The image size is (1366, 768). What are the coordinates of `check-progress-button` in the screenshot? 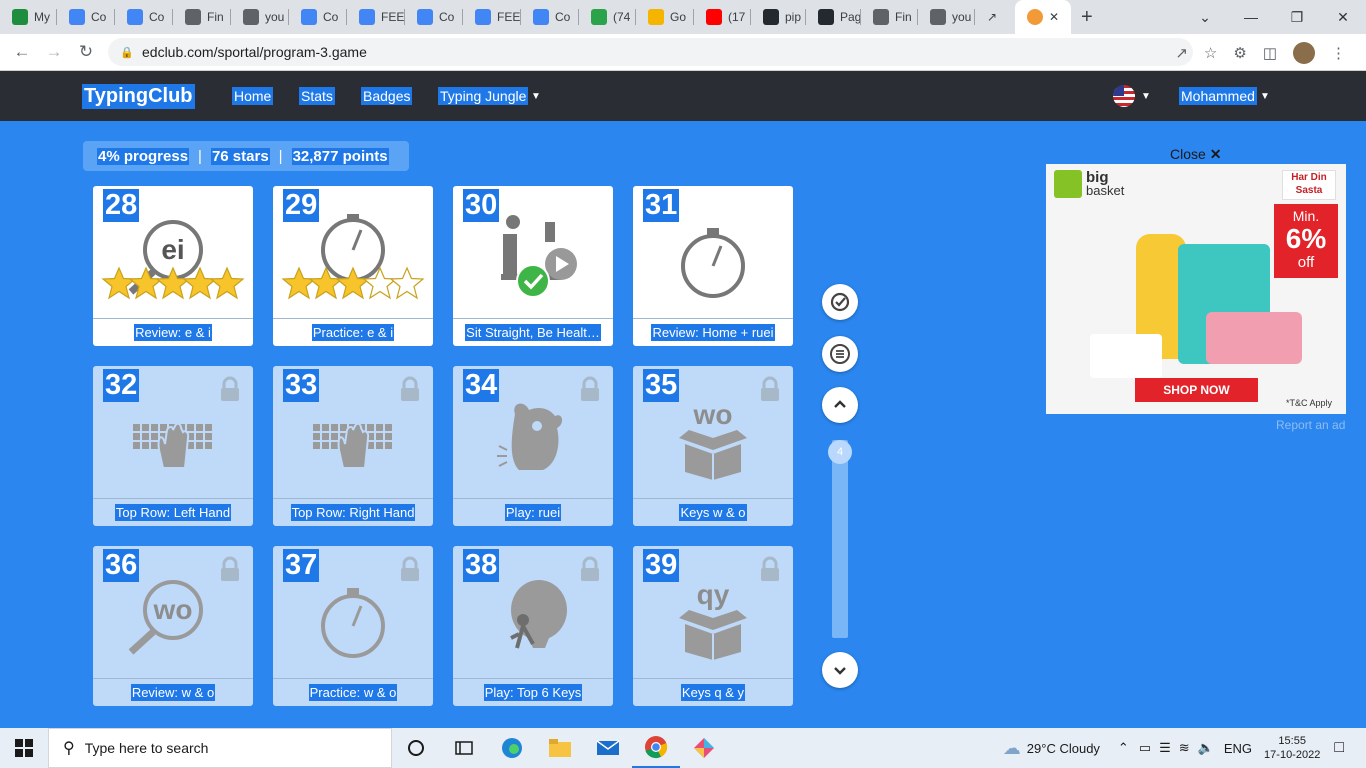 It's located at (840, 302).